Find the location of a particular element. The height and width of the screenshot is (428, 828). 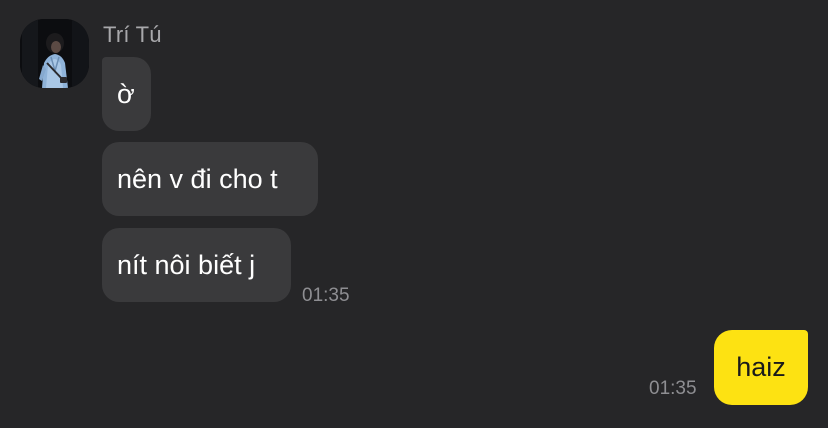

message-text: nên v đi cho t is located at coordinates (197, 178).